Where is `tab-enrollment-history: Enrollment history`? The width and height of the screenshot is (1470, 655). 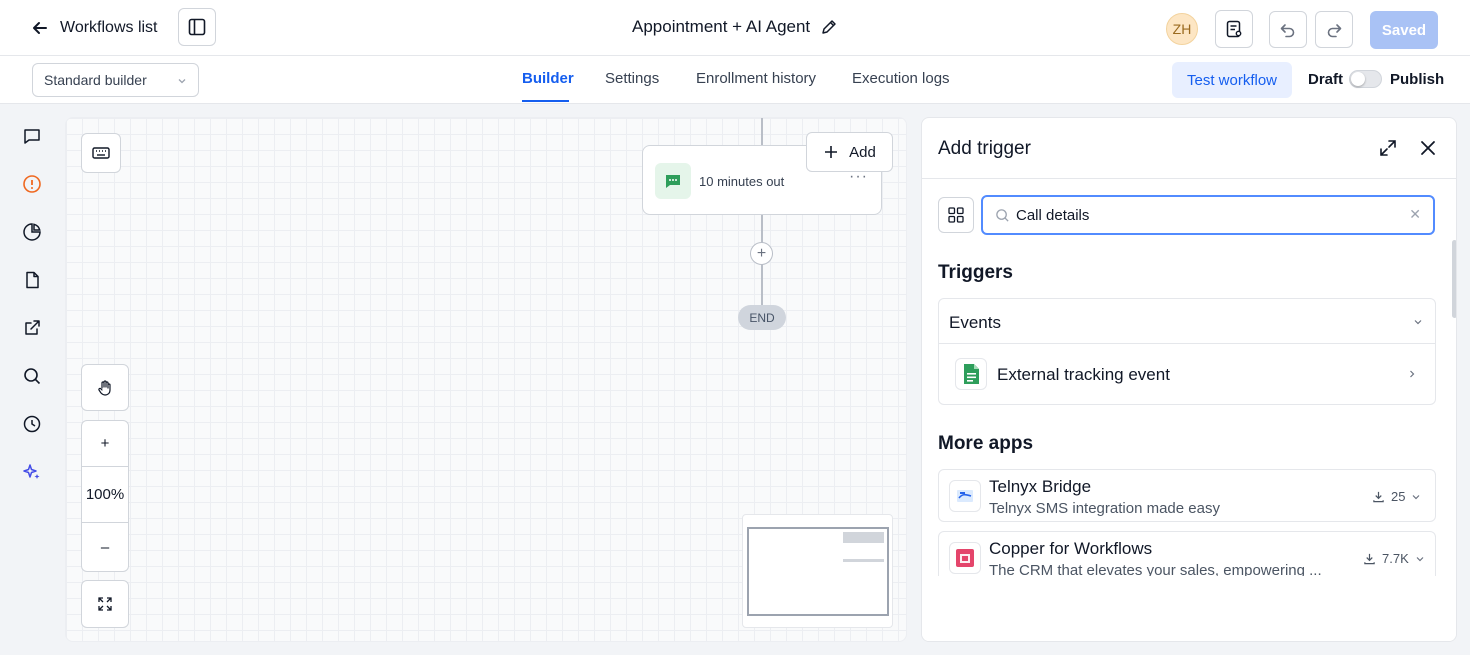 tab-enrollment-history: Enrollment history is located at coordinates (756, 78).